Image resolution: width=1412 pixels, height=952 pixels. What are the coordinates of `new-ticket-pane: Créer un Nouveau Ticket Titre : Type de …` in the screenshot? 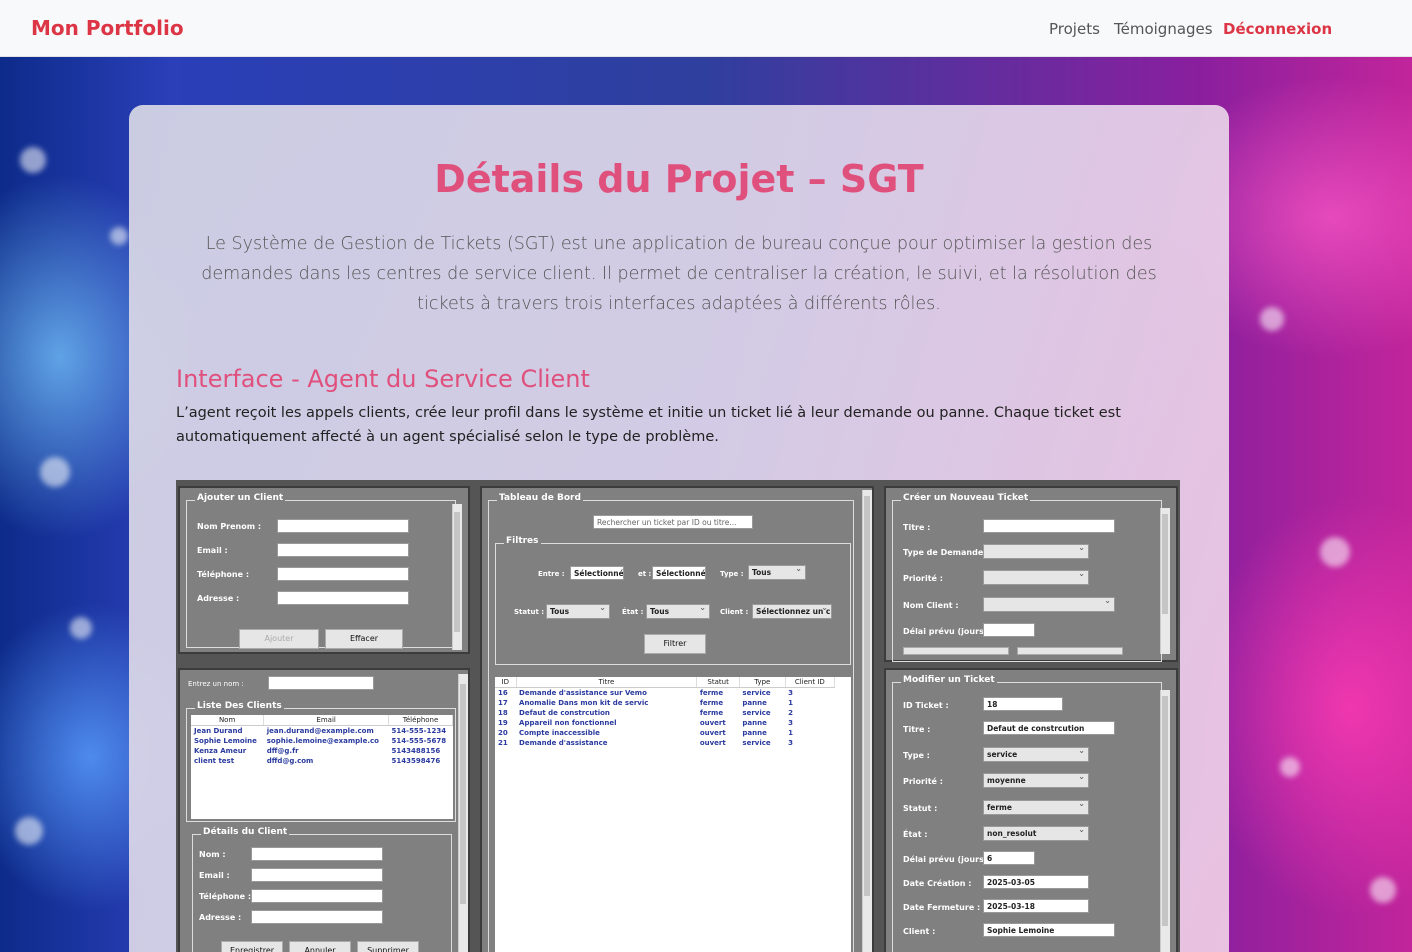 It's located at (1031, 574).